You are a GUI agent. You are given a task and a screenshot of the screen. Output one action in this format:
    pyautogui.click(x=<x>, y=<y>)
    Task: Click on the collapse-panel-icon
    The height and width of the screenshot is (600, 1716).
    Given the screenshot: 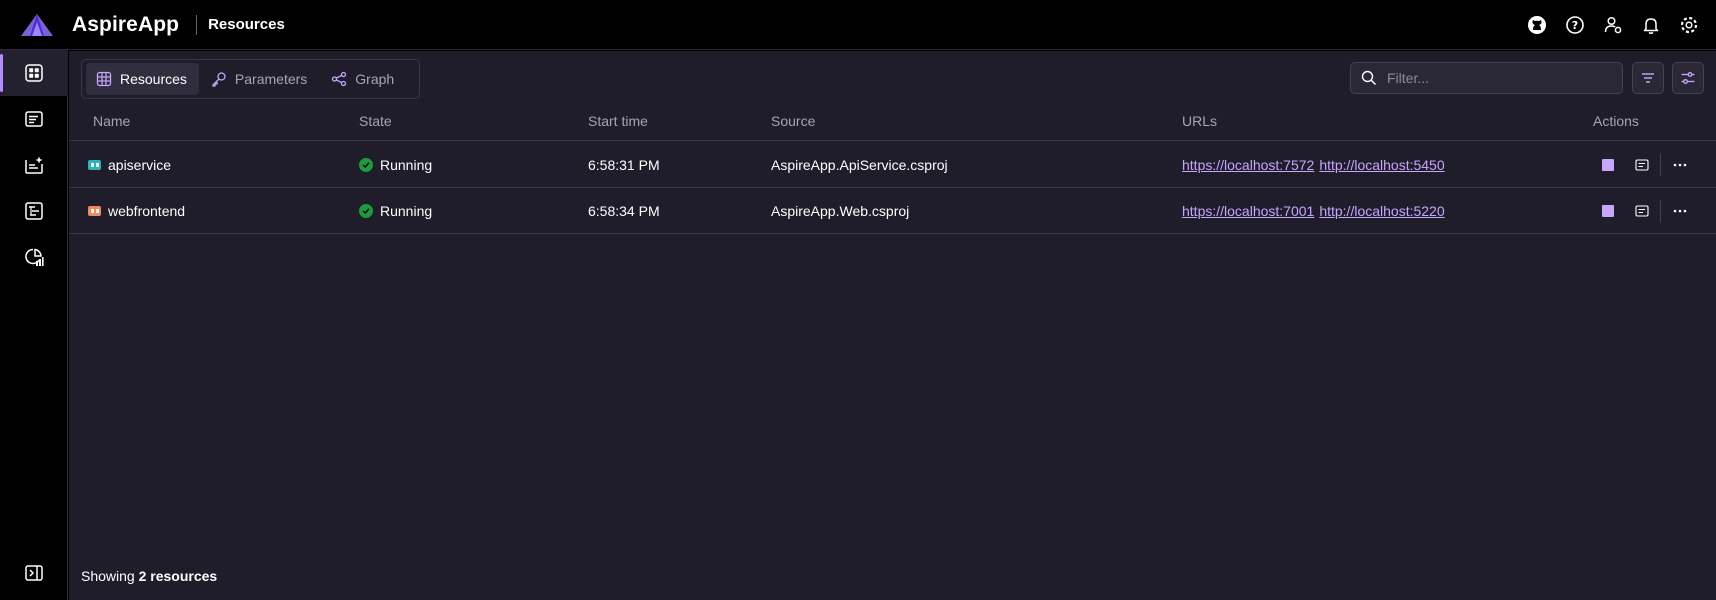 What is the action you would take?
    pyautogui.click(x=34, y=573)
    